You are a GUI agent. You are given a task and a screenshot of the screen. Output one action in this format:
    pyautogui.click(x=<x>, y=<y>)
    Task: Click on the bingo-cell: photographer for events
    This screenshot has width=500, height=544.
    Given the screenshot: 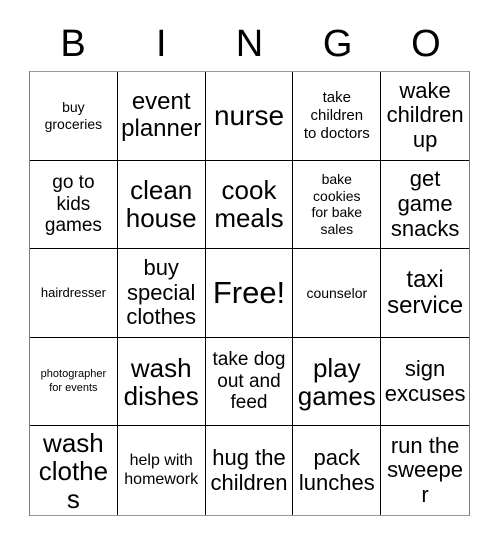 What is the action you would take?
    pyautogui.click(x=74, y=382)
    